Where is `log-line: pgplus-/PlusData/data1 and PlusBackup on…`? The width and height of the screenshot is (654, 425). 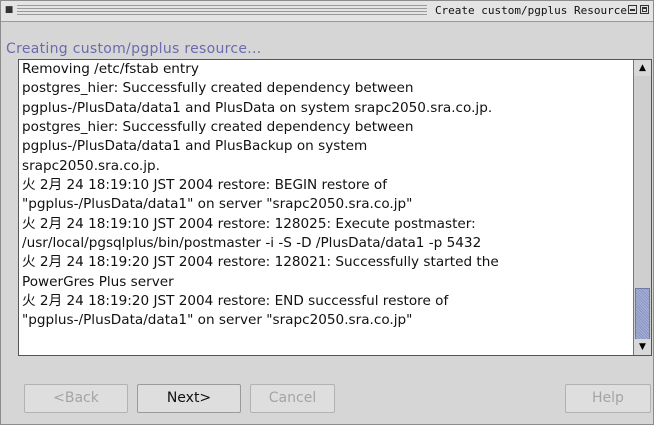
log-line: pgplus-/PlusData/data1 and PlusBackup on… is located at coordinates (195, 146).